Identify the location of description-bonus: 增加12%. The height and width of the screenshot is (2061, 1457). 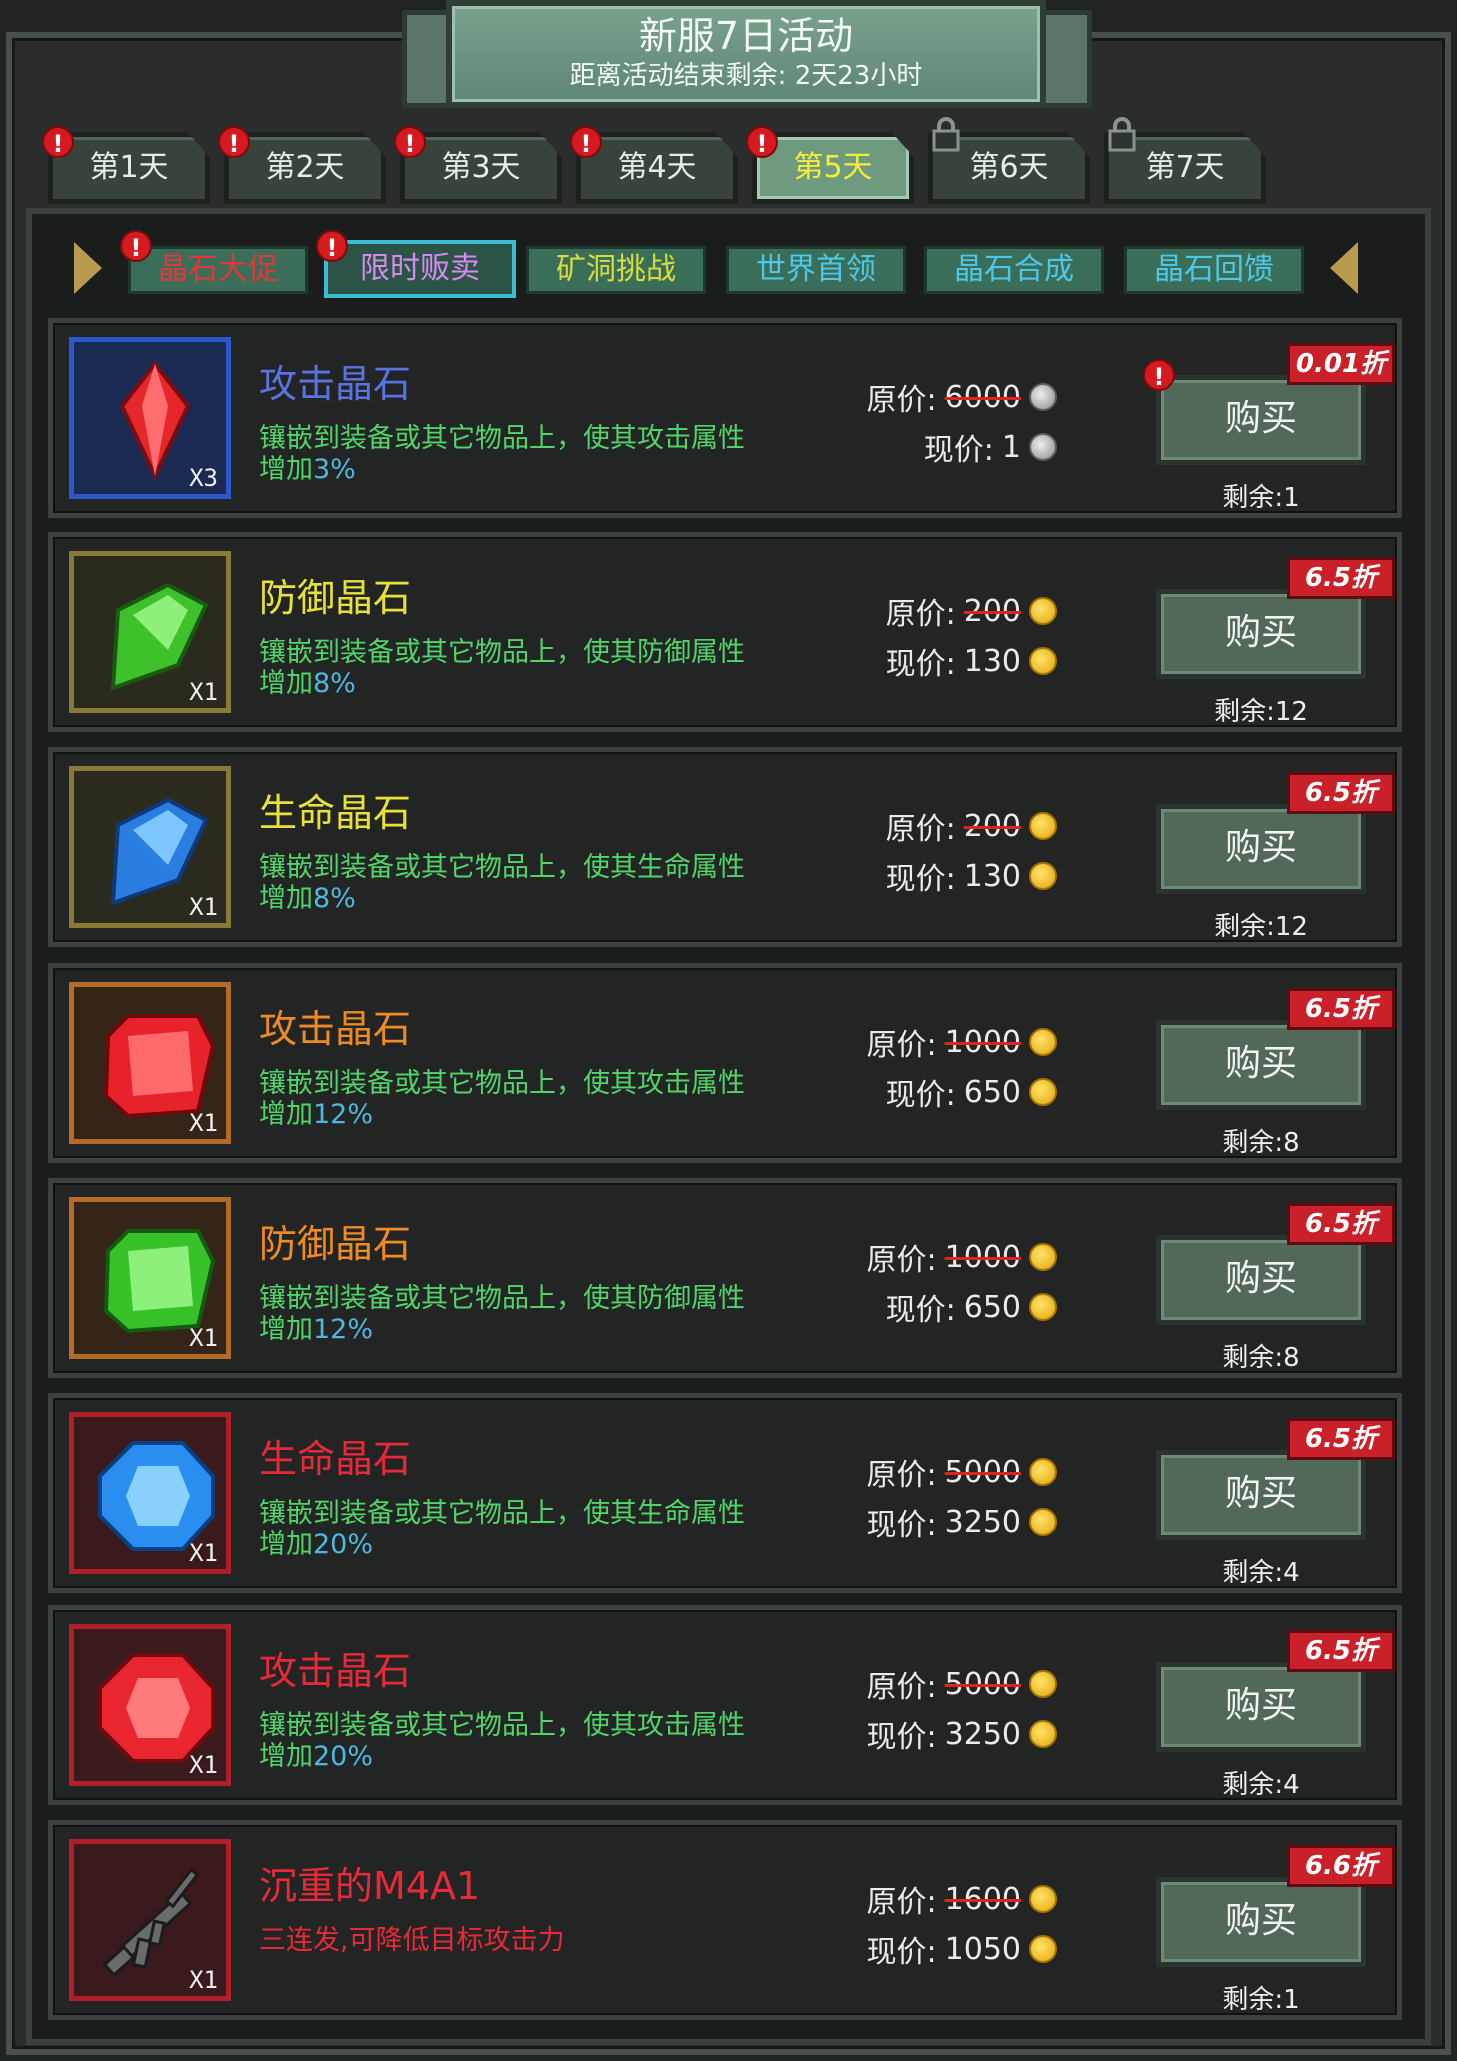
(539, 1329).